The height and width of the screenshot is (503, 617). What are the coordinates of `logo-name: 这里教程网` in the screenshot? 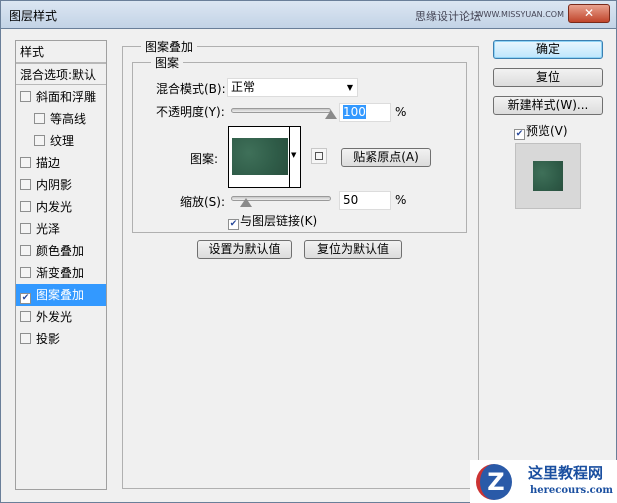 It's located at (566, 473).